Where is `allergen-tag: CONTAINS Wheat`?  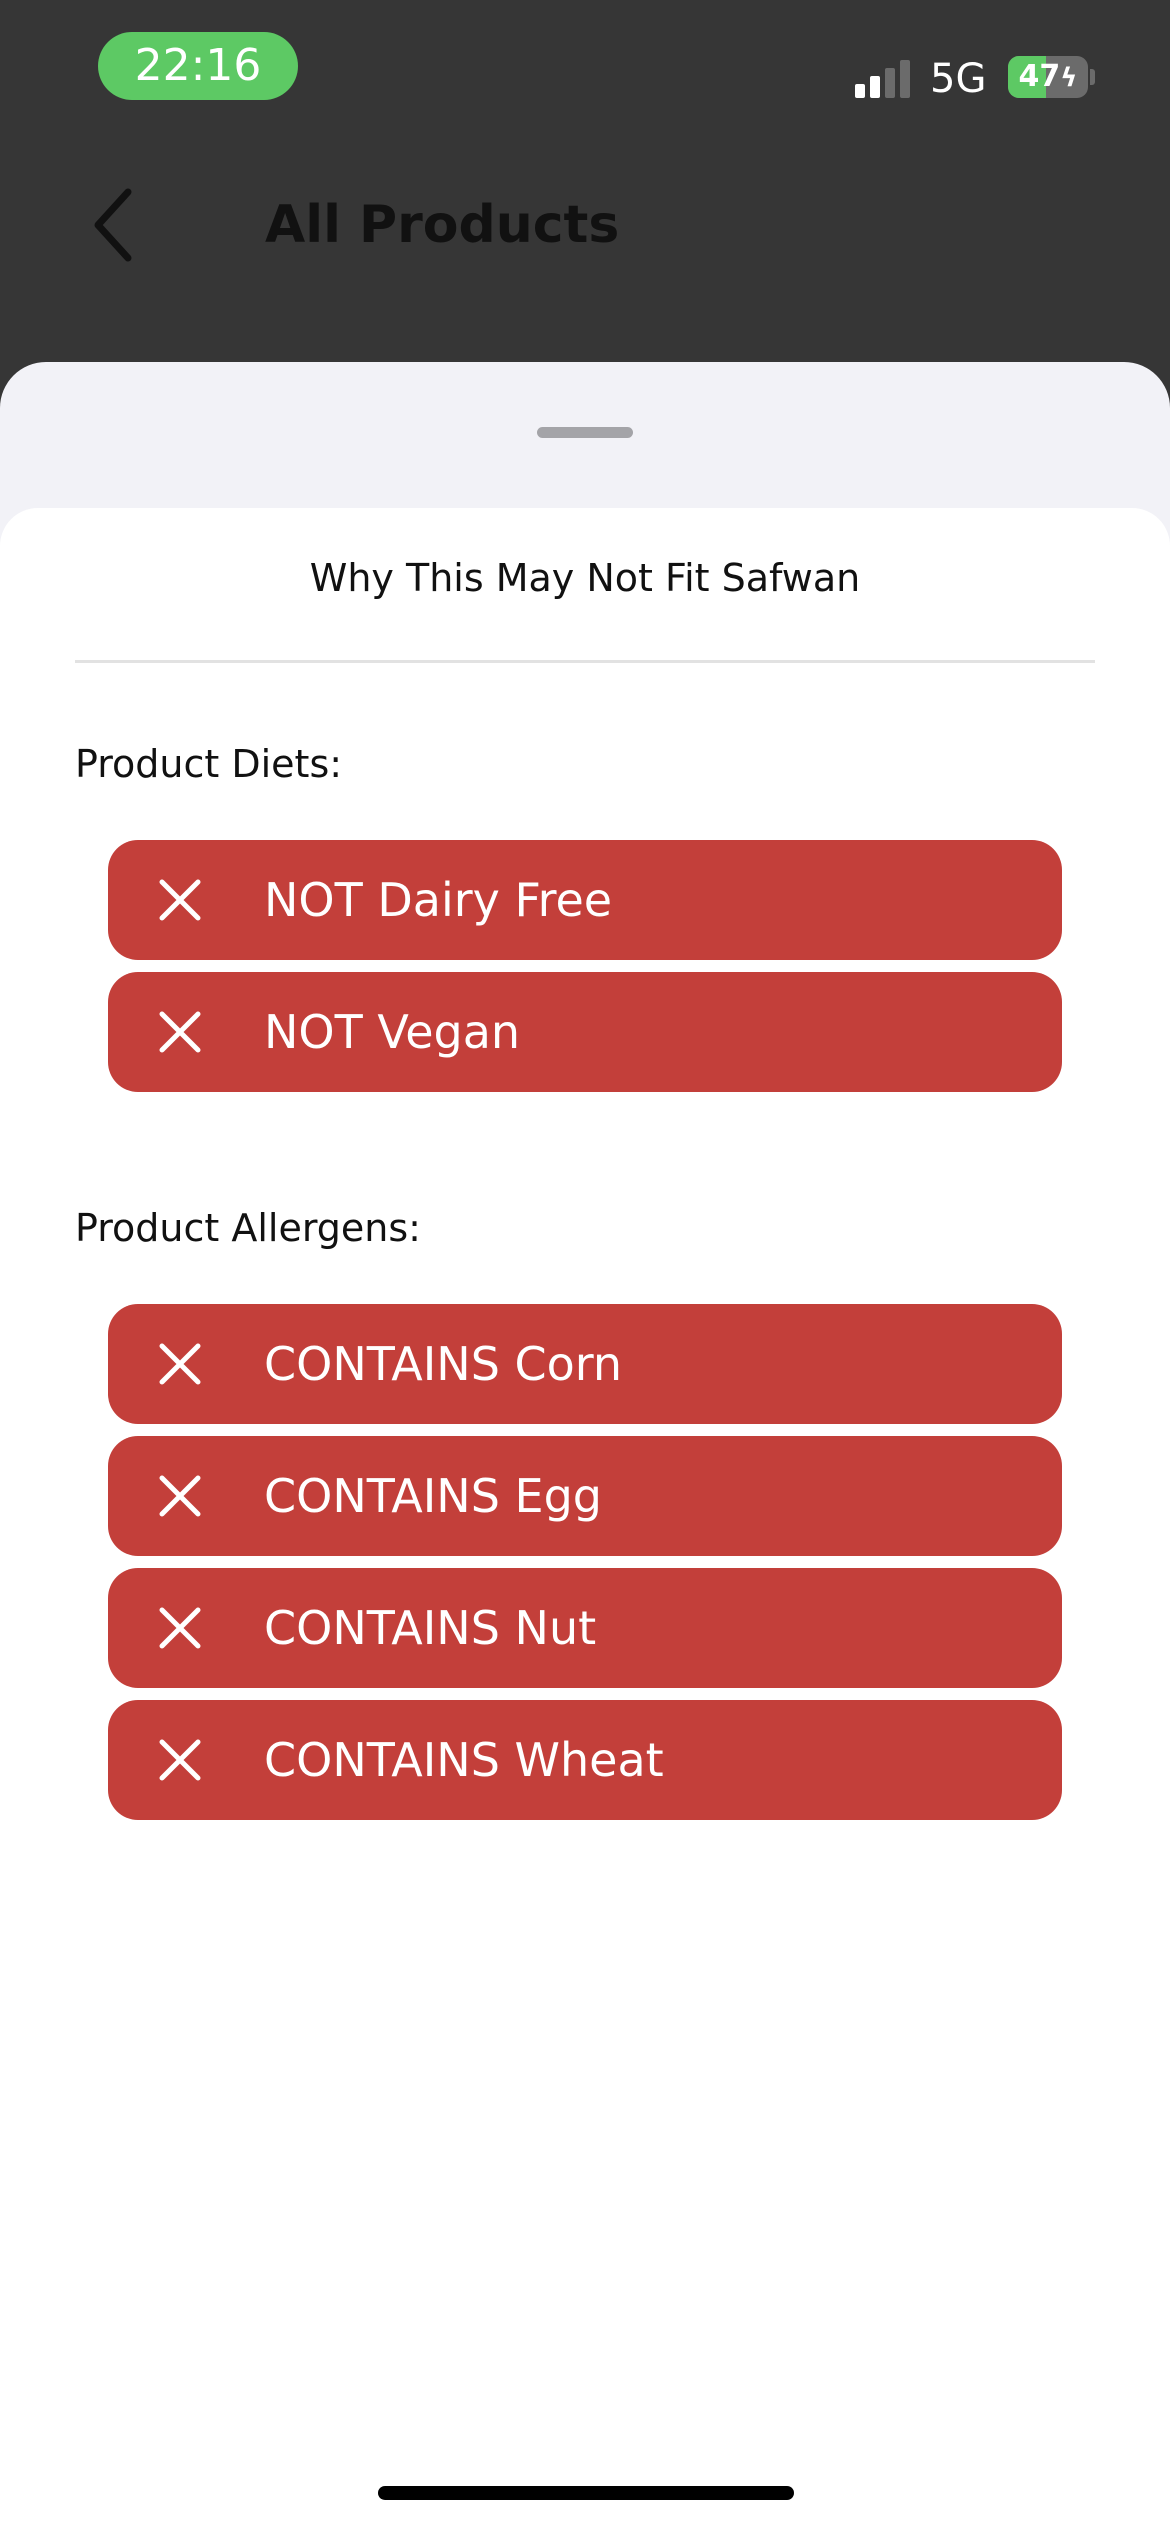 allergen-tag: CONTAINS Wheat is located at coordinates (585, 1760).